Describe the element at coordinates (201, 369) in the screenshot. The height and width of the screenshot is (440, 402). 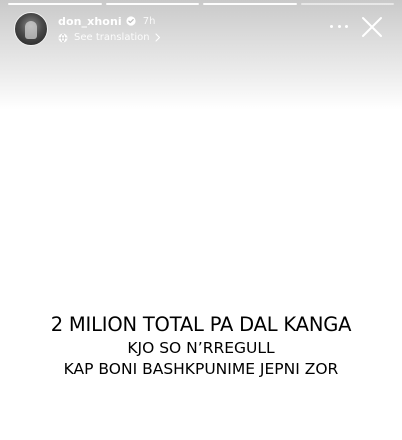
I see `caption-line-3: KAP BONI BASHKPUNIME JEPNI ZOR` at that location.